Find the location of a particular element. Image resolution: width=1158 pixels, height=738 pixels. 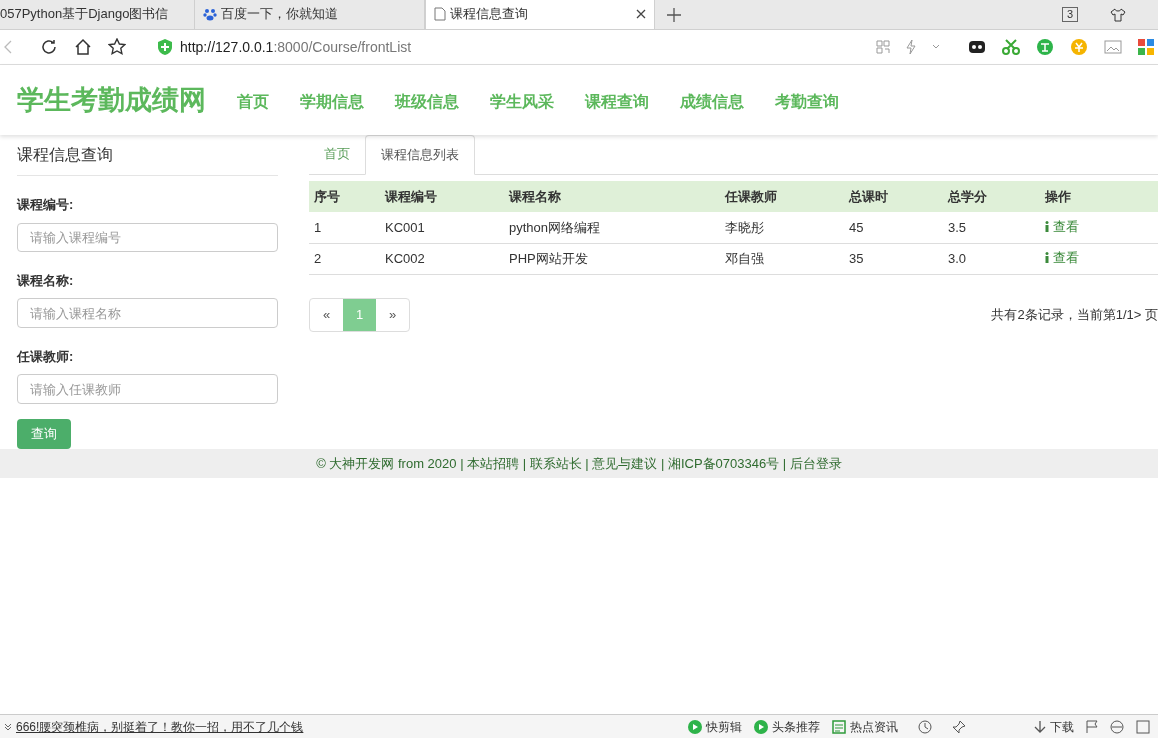

flag-icon is located at coordinates (1092, 726).